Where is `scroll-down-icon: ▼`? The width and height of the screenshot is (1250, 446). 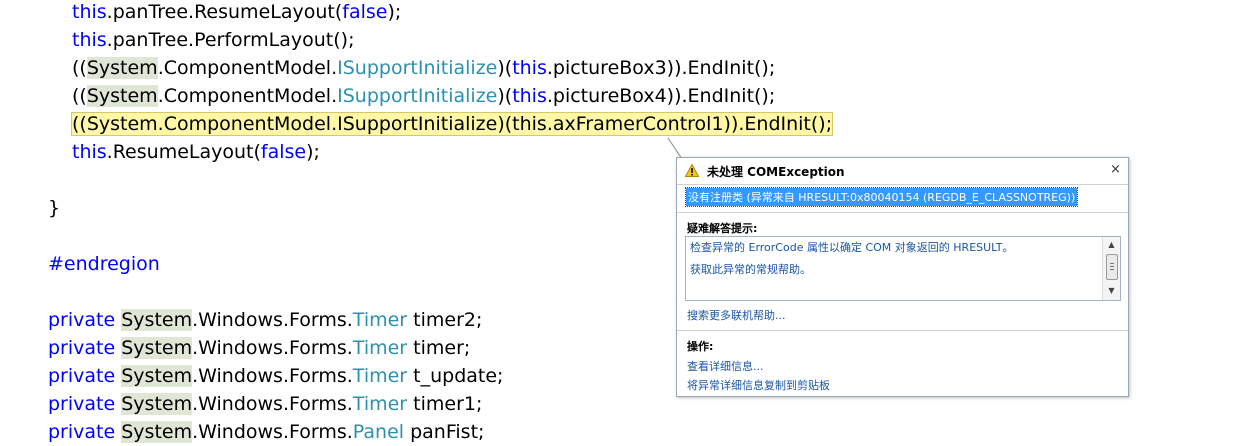 scroll-down-icon: ▼ is located at coordinates (1111, 291).